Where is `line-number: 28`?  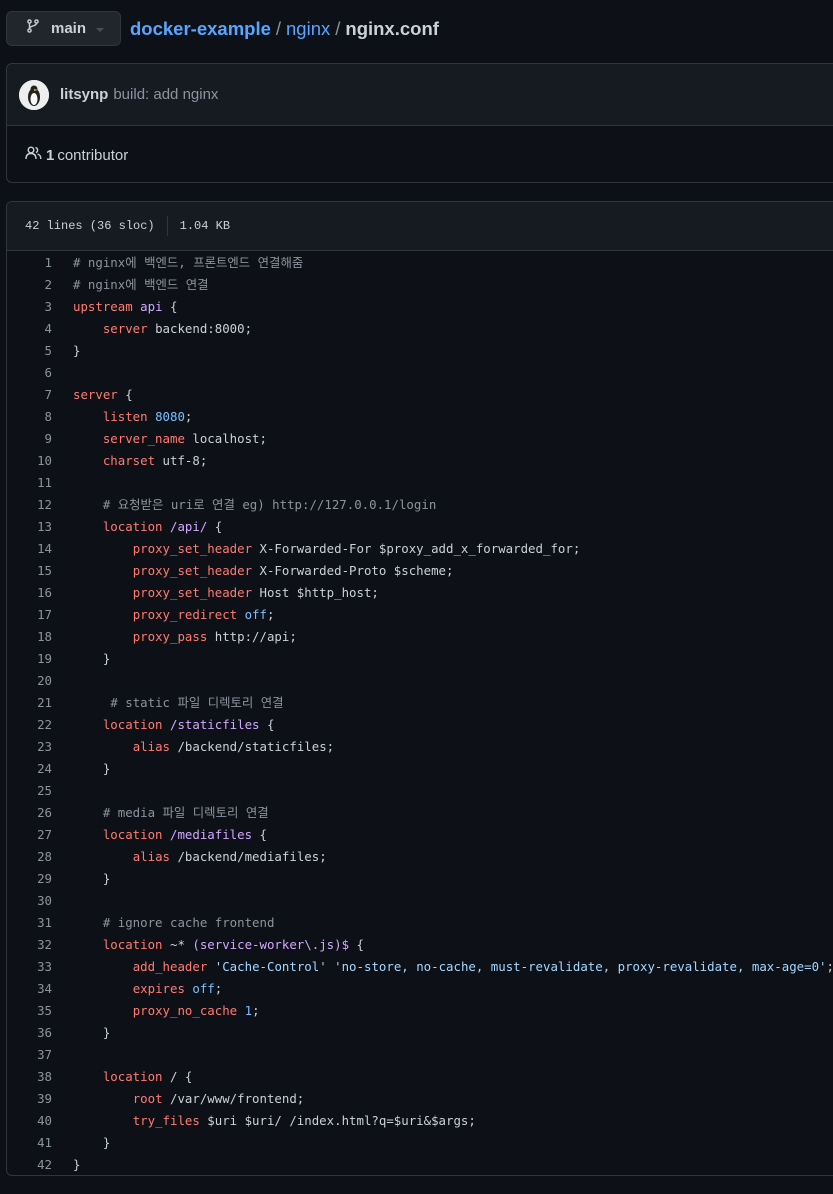 line-number: 28 is located at coordinates (29, 856).